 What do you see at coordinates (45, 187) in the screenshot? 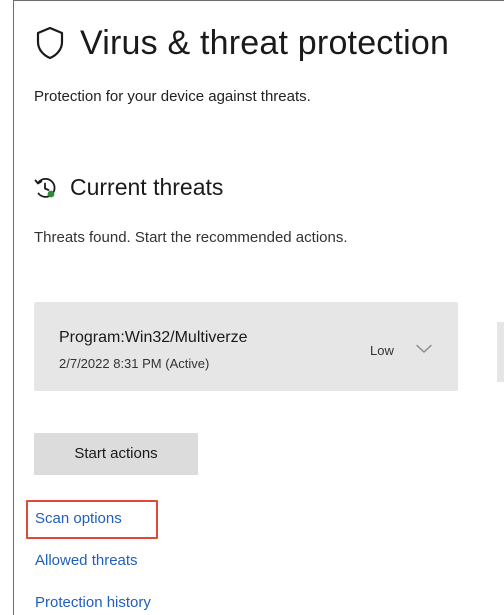
I see `threat-clock-icon` at bounding box center [45, 187].